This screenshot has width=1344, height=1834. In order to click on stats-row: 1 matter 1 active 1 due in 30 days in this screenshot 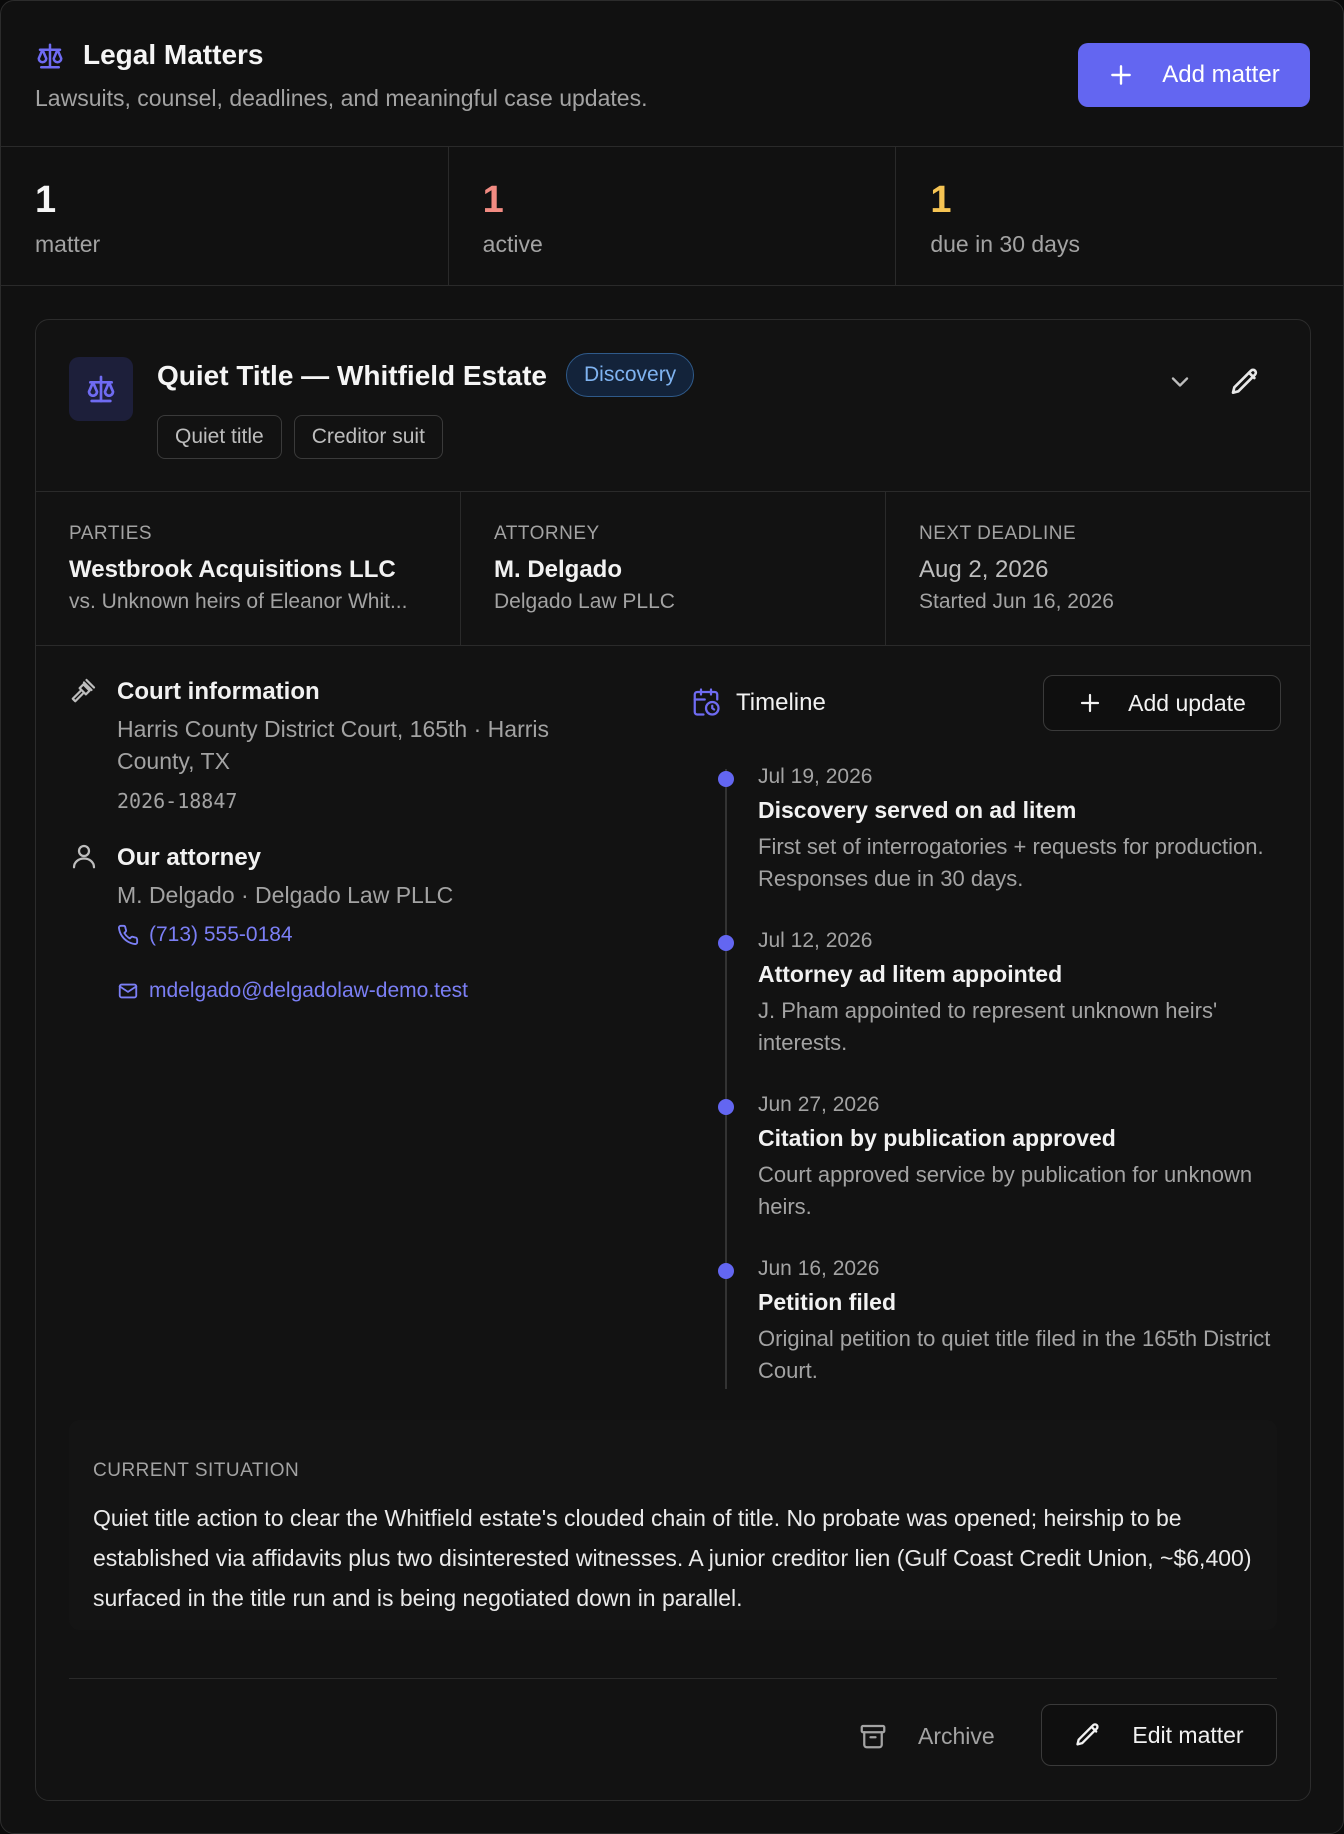, I will do `click(672, 216)`.